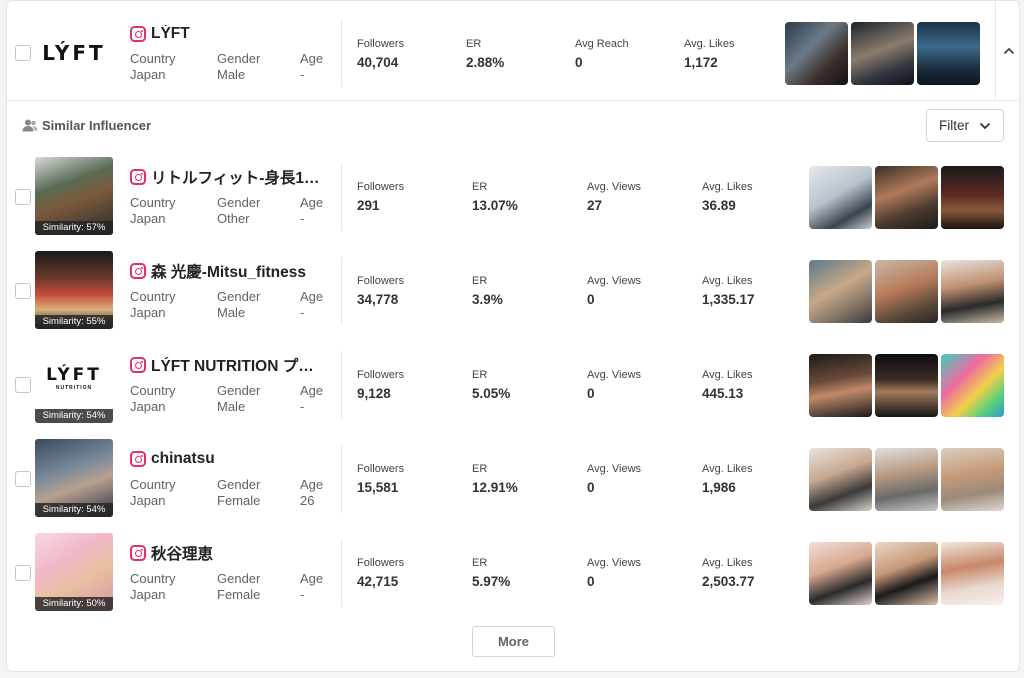 This screenshot has width=1024, height=678. I want to click on influencer-name-line: 秋谷理恵, so click(171, 553).